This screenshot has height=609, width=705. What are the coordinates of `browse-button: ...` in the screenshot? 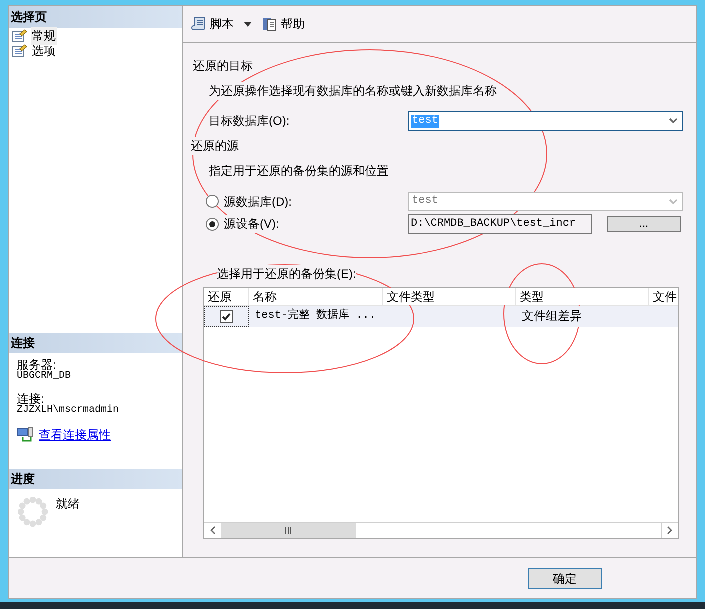 It's located at (644, 224).